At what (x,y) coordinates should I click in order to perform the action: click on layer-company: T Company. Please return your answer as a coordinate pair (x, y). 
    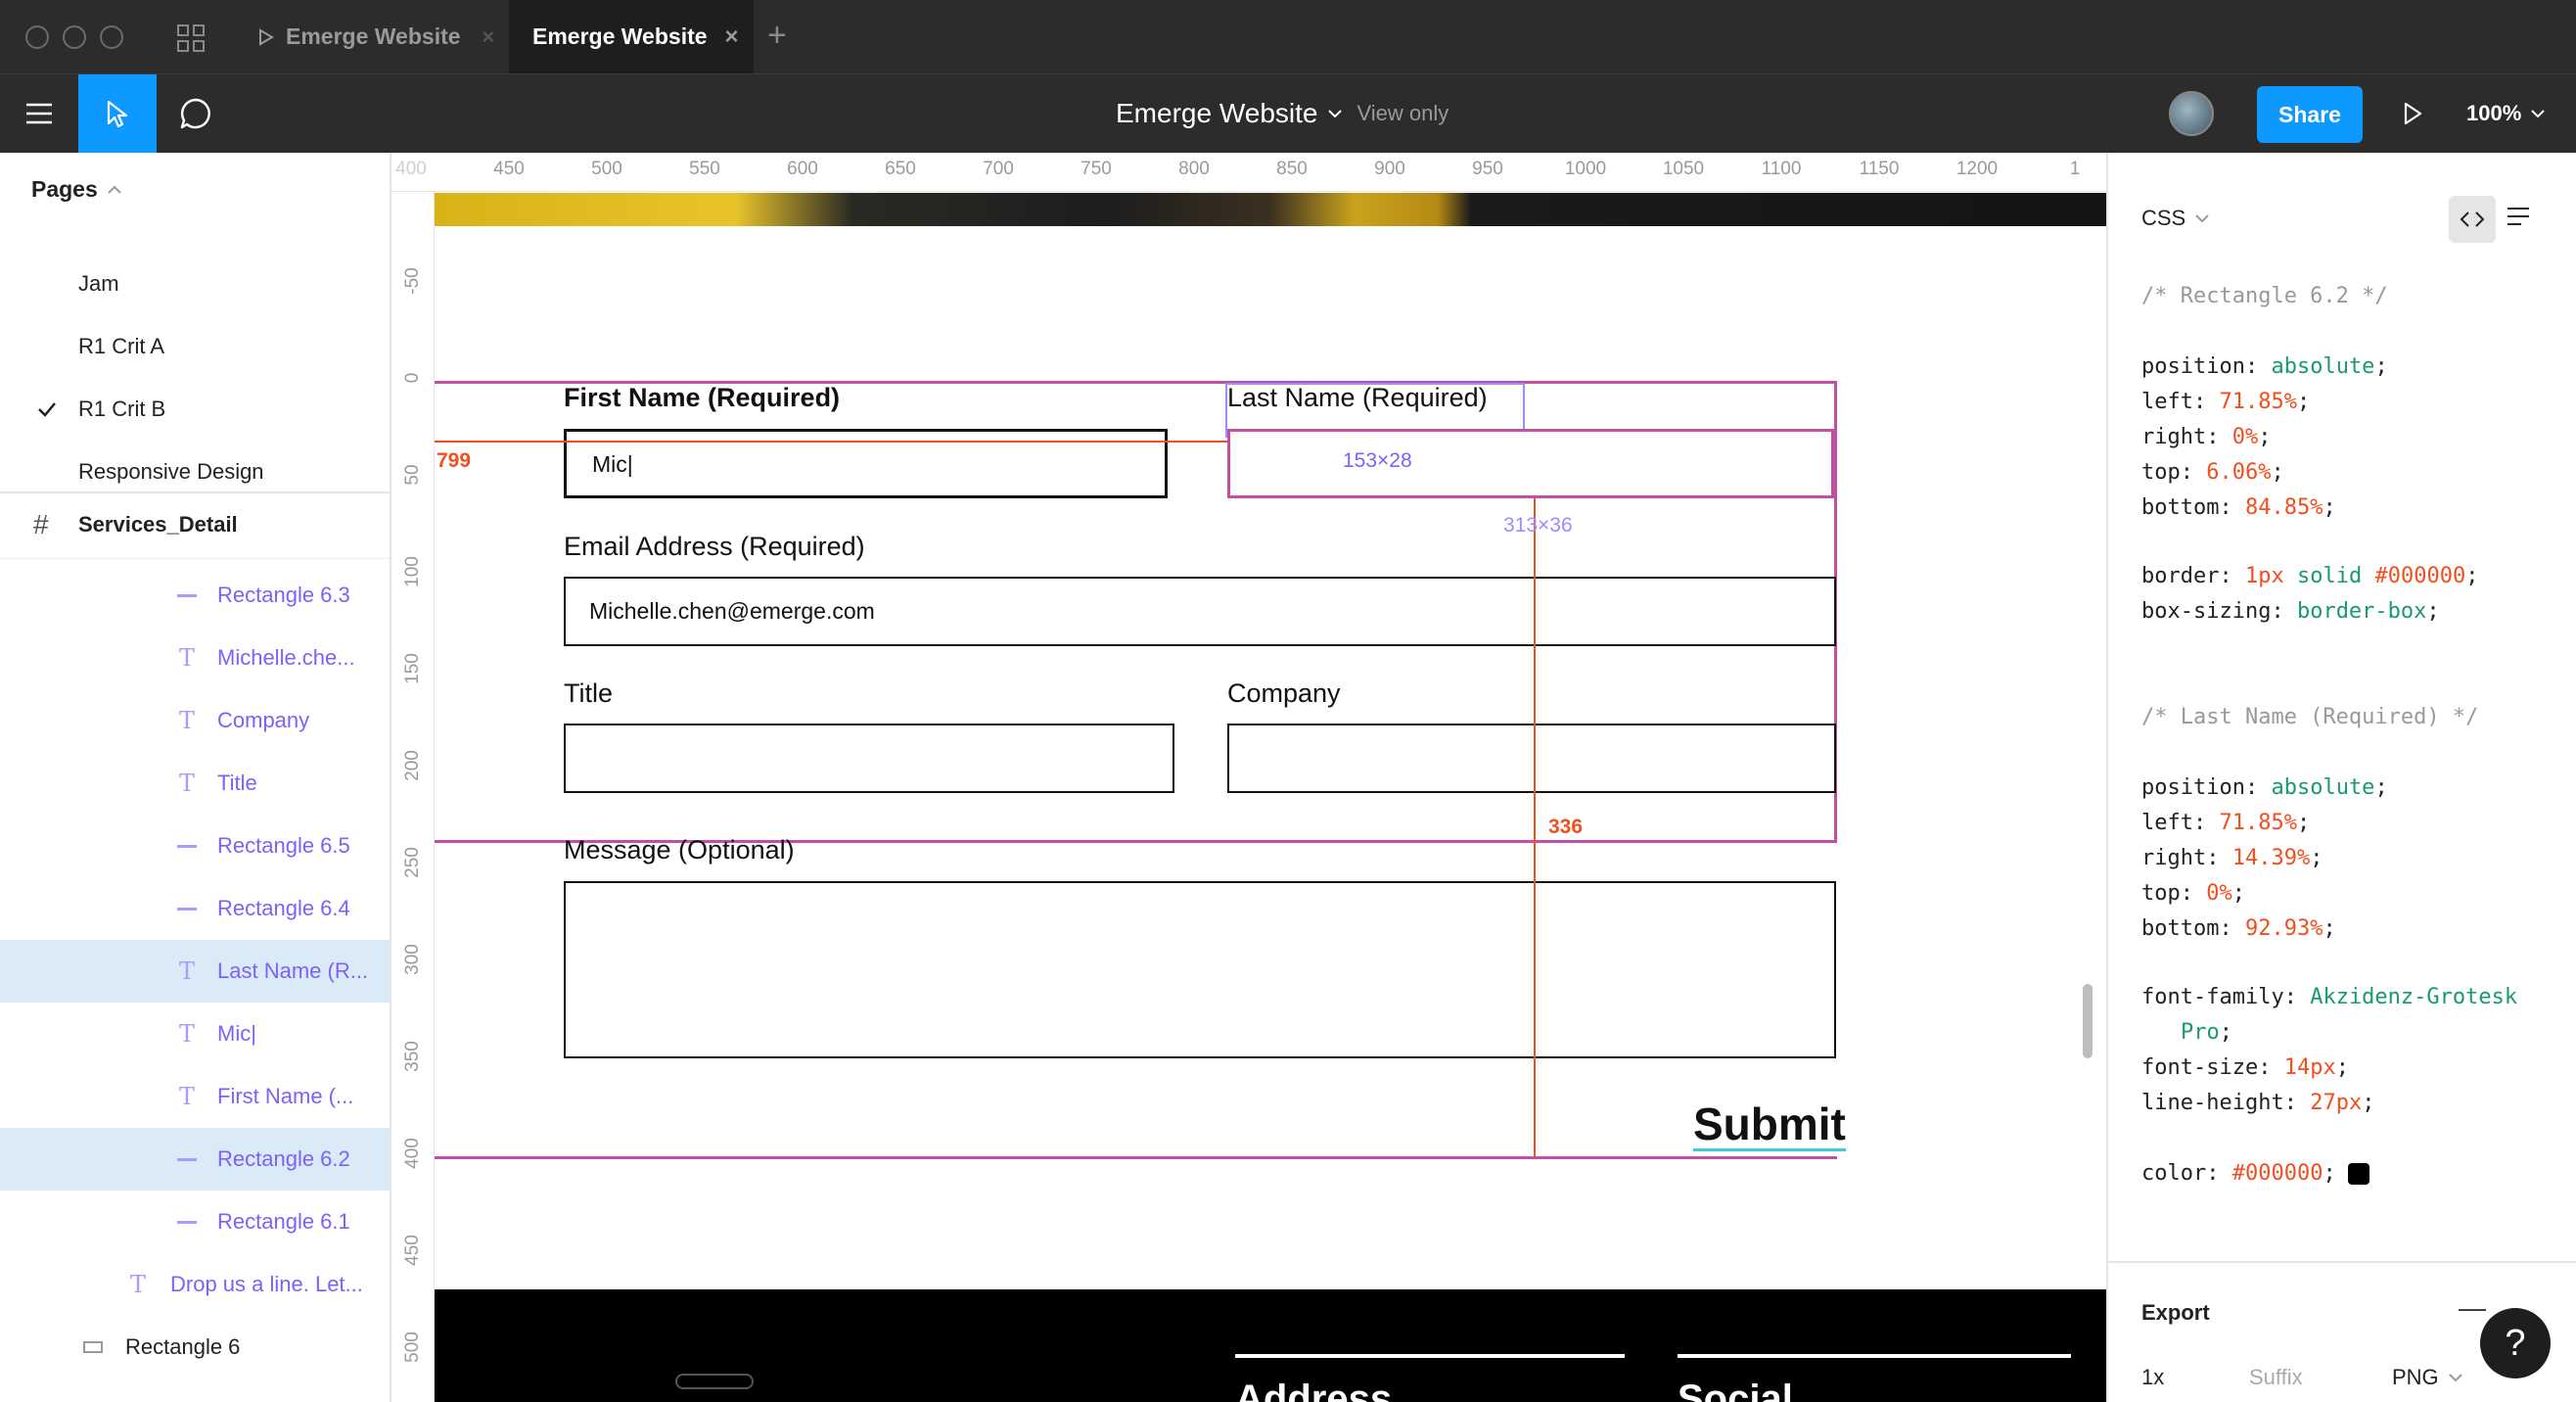
    Looking at the image, I should click on (195, 721).